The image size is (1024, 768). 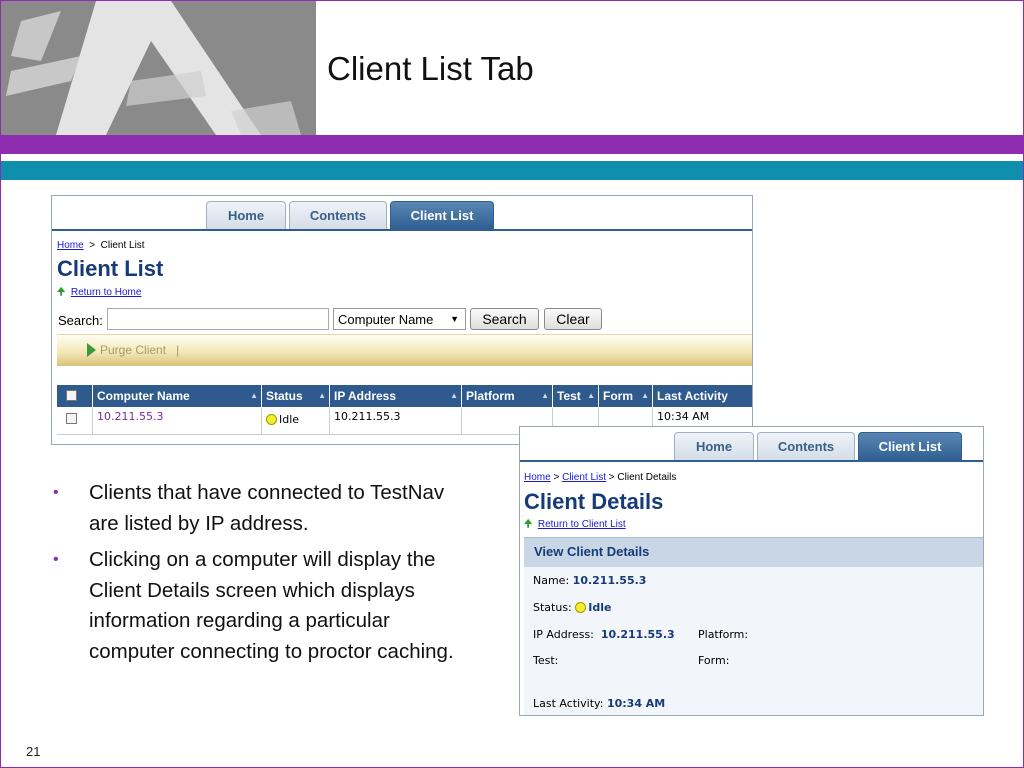 I want to click on breadcrumb-current: Client Details, so click(x=647, y=477).